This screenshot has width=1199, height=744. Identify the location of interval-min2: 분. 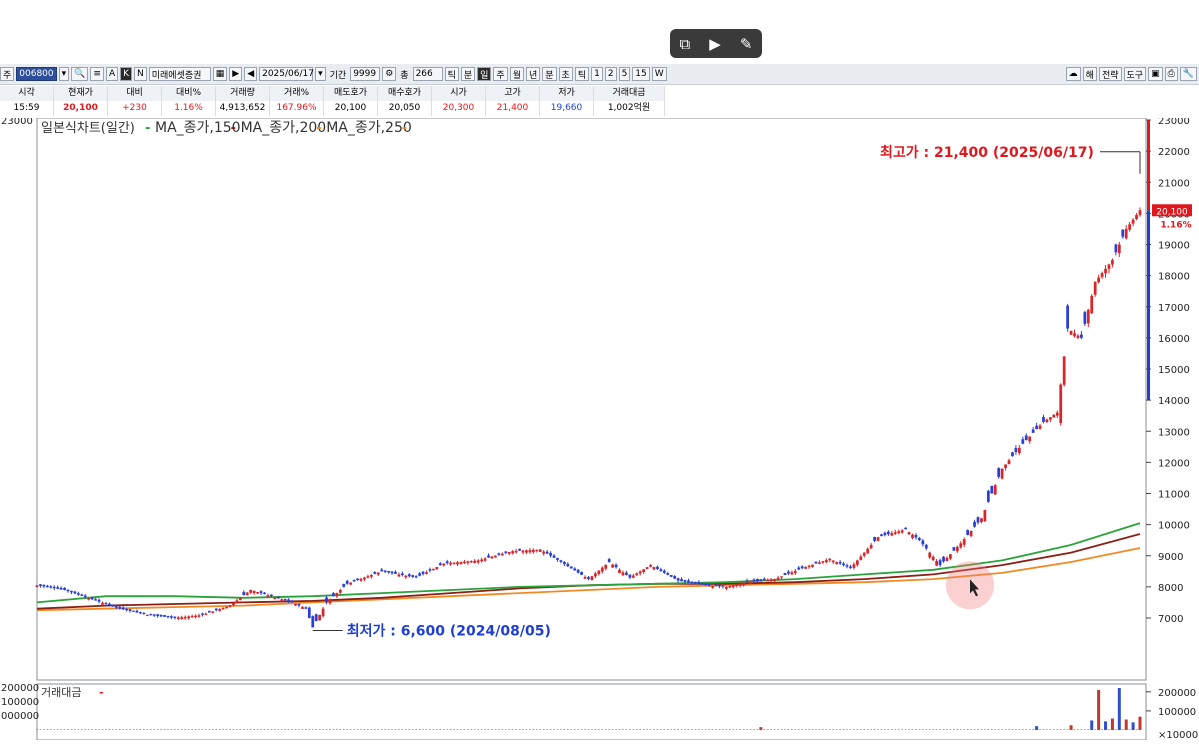
(549, 74).